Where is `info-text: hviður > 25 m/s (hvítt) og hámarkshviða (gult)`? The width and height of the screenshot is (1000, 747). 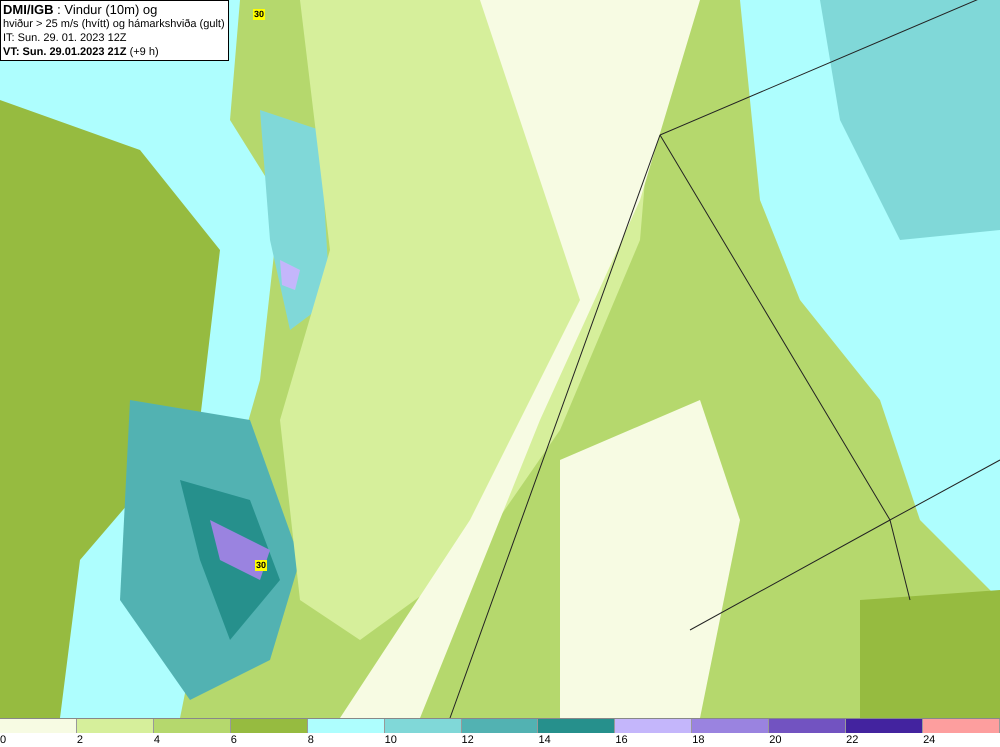 info-text: hviður > 25 m/s (hvítt) og hámarkshviða (gult) is located at coordinates (114, 24).